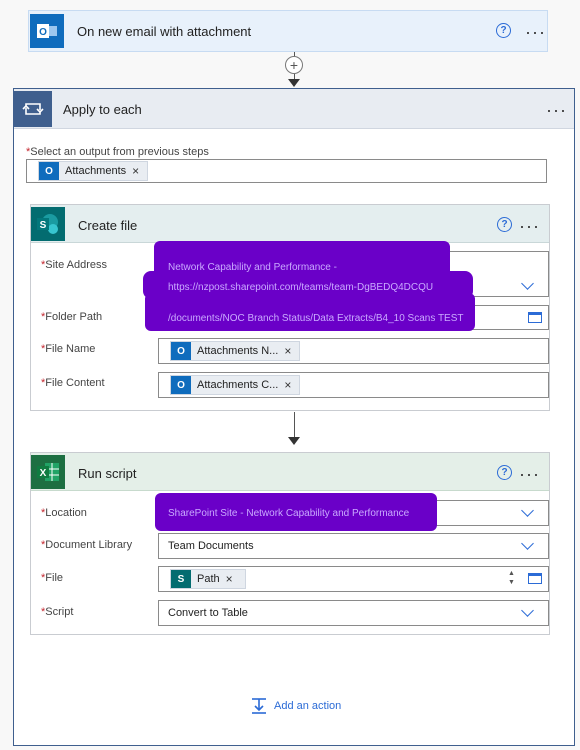  What do you see at coordinates (72, 317) in the screenshot?
I see `folder-path-label: *Folder Path` at bounding box center [72, 317].